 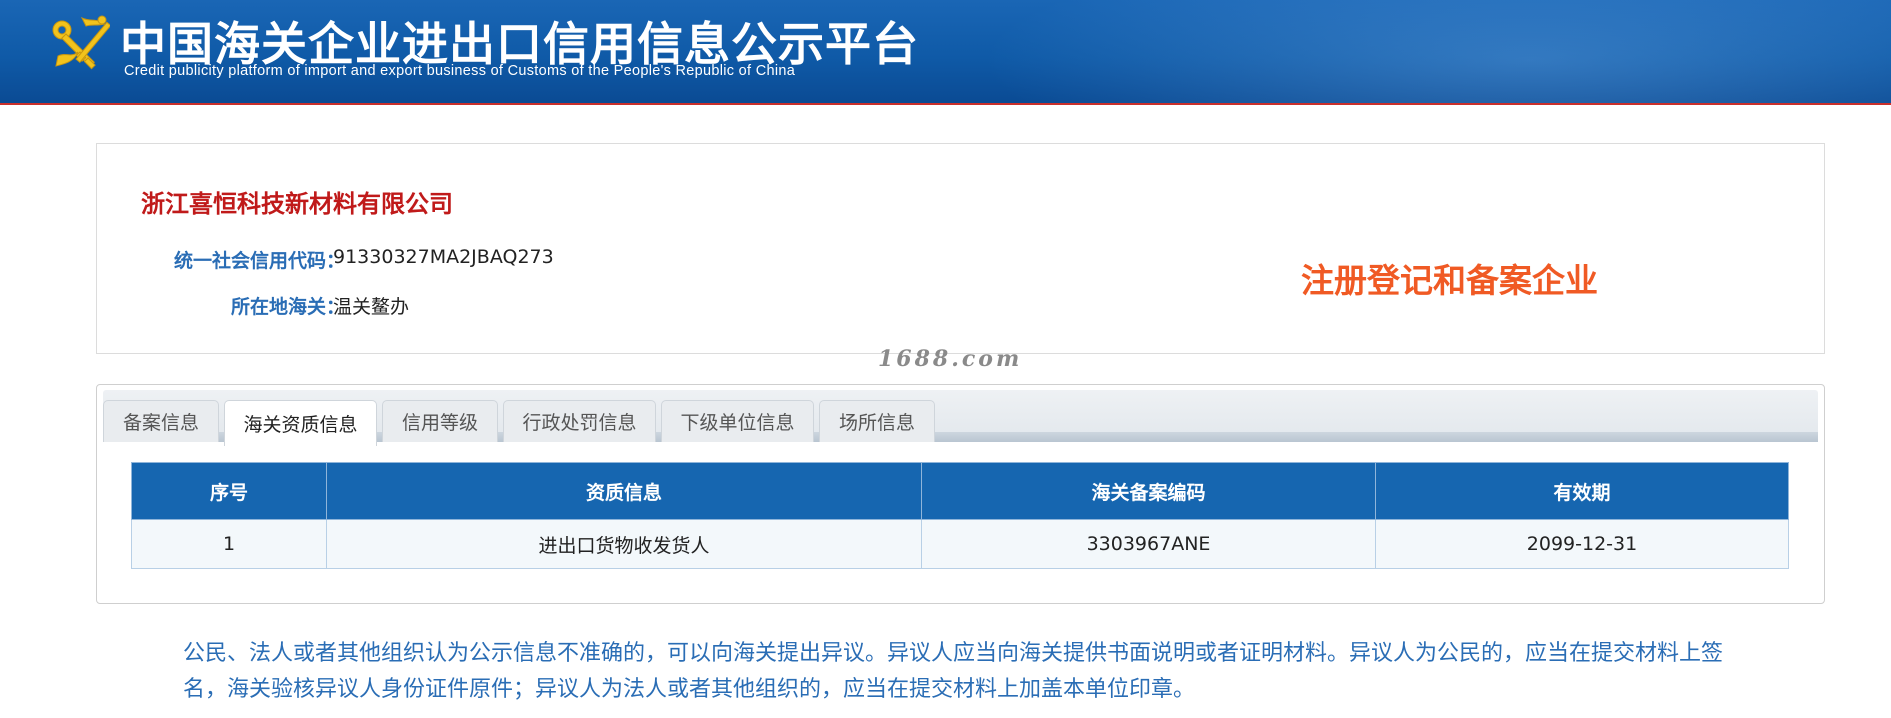 I want to click on registration-status-stamp: 注册登记和备案企业, so click(x=1449, y=280).